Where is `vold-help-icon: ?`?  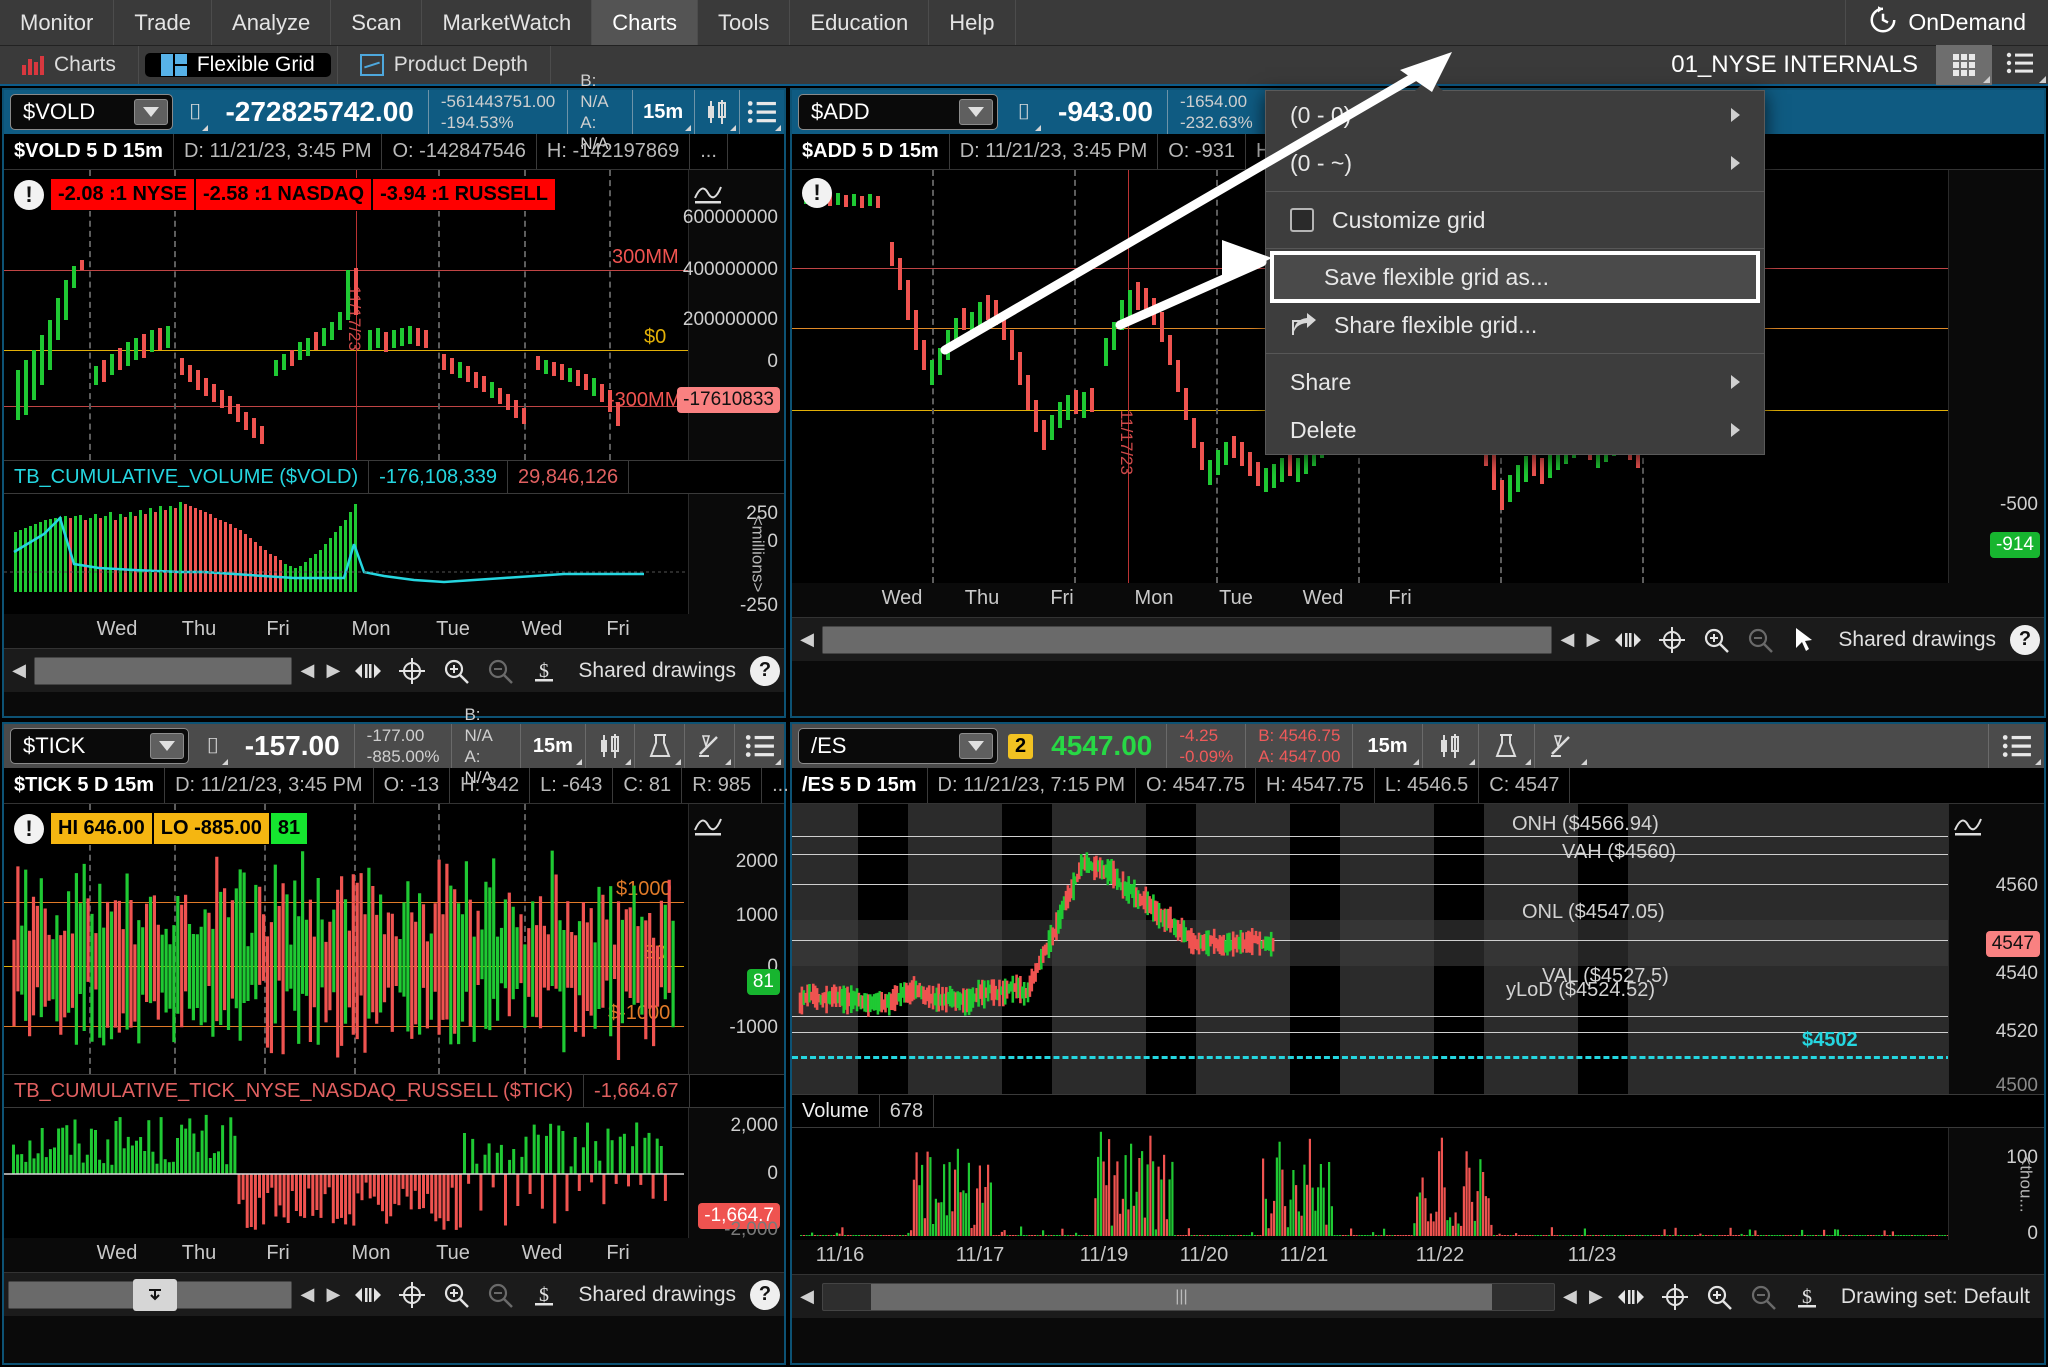
vold-help-icon: ? is located at coordinates (765, 670).